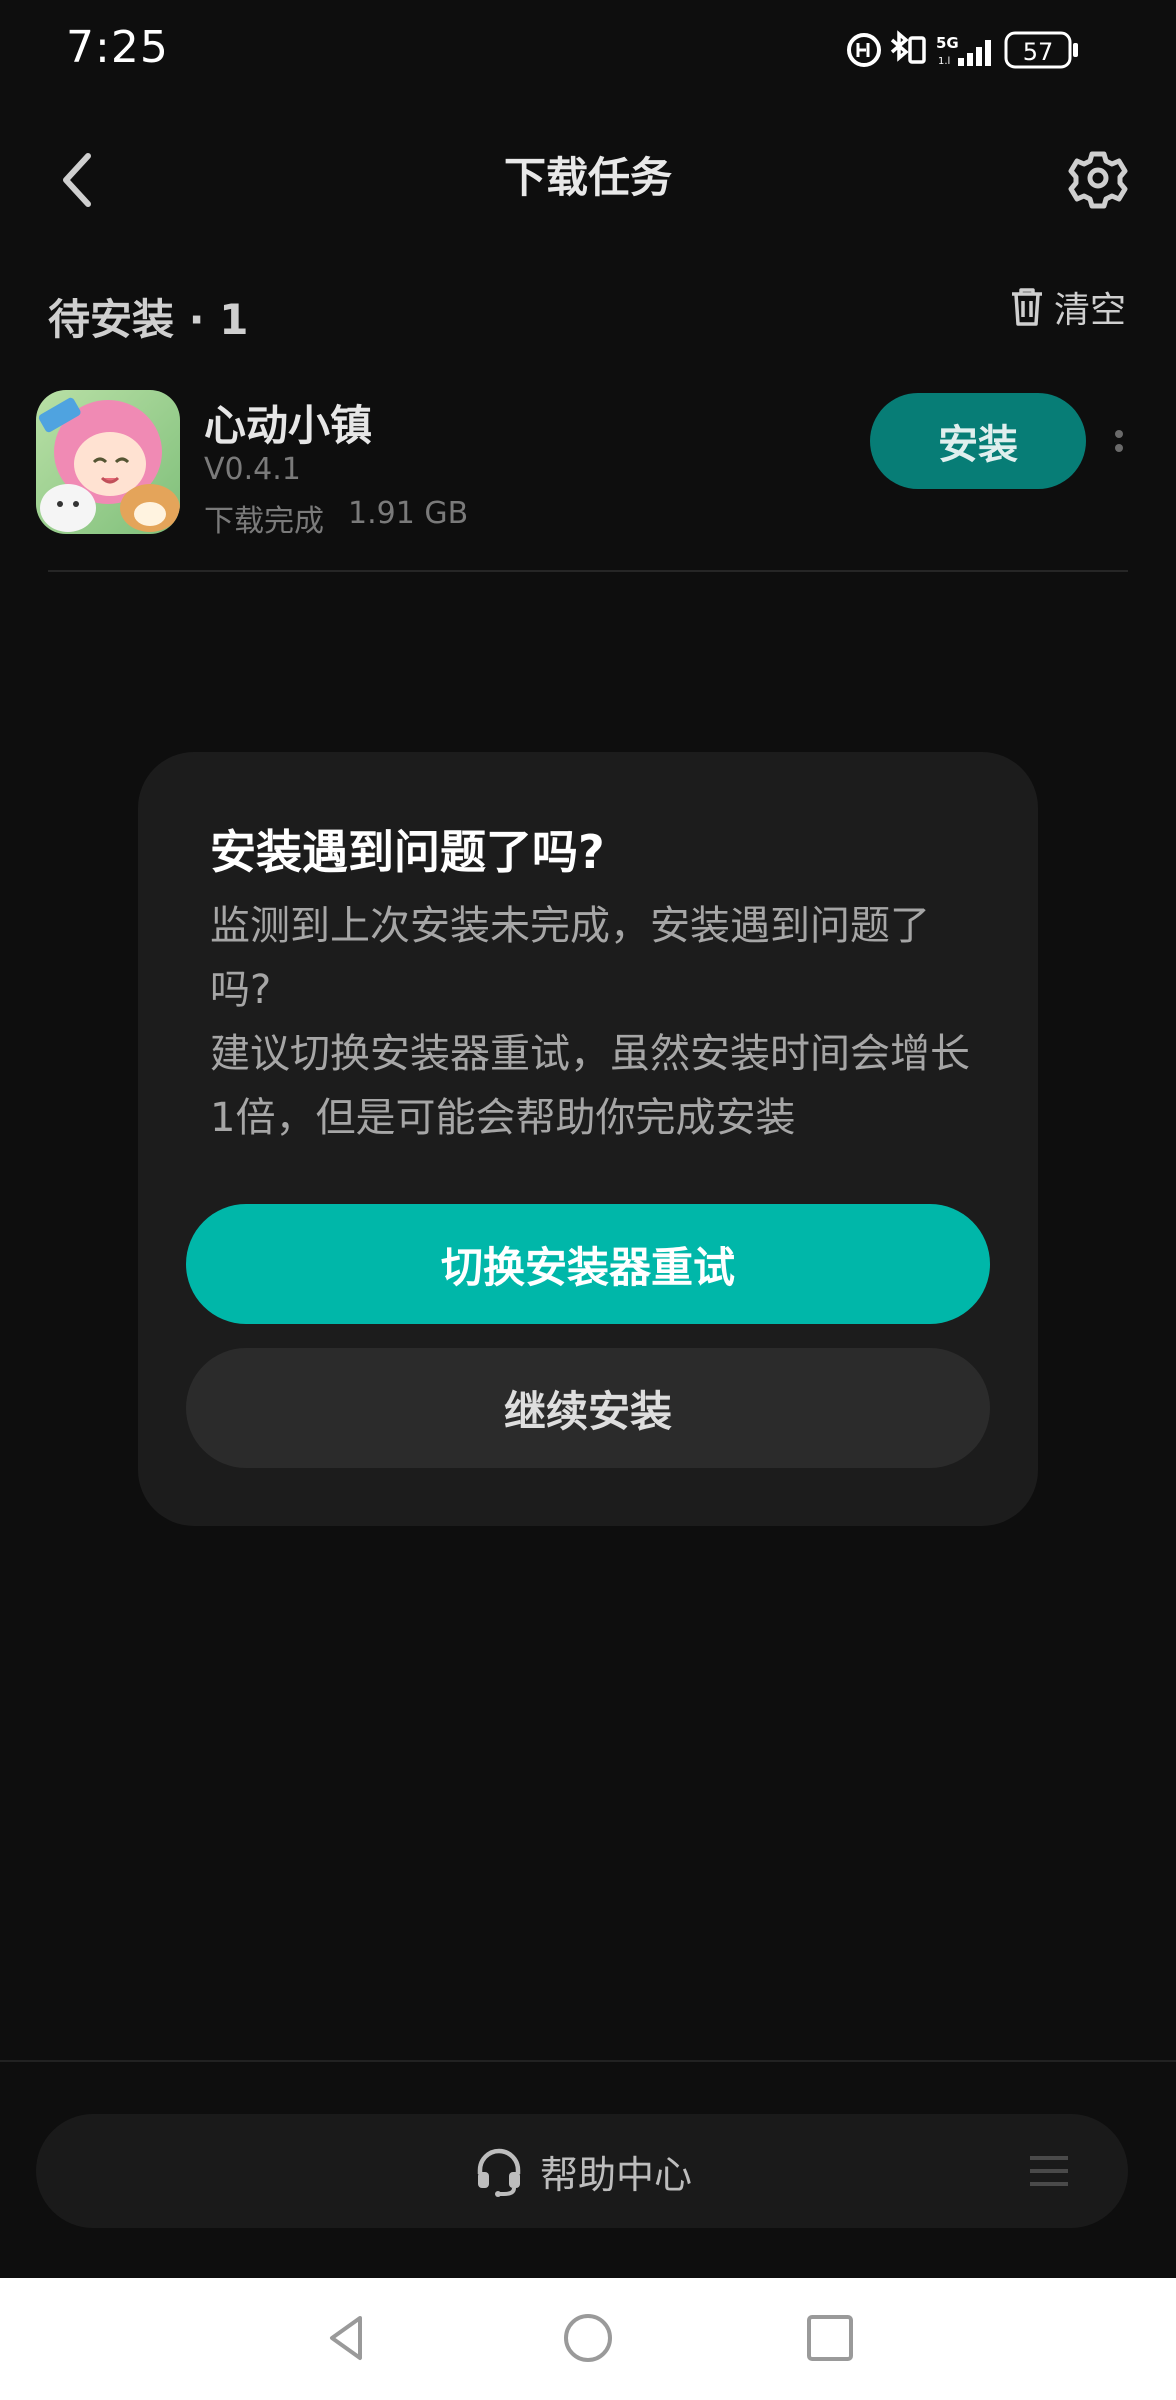  I want to click on system-nav-bar, so click(588, 2339).